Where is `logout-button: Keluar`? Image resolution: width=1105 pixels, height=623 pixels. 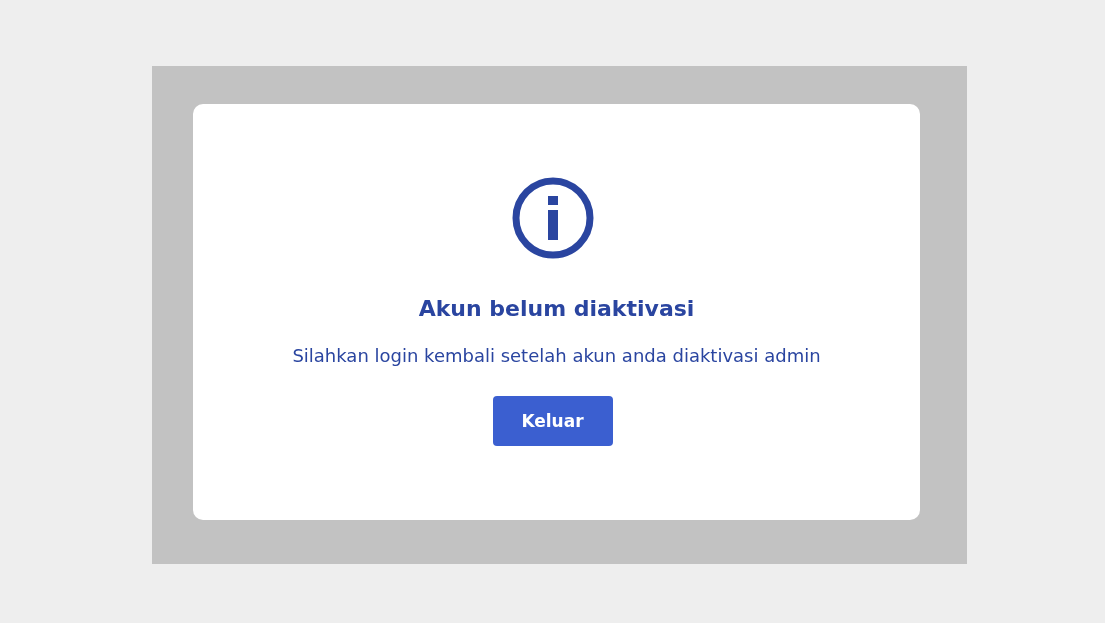
logout-button: Keluar is located at coordinates (552, 421).